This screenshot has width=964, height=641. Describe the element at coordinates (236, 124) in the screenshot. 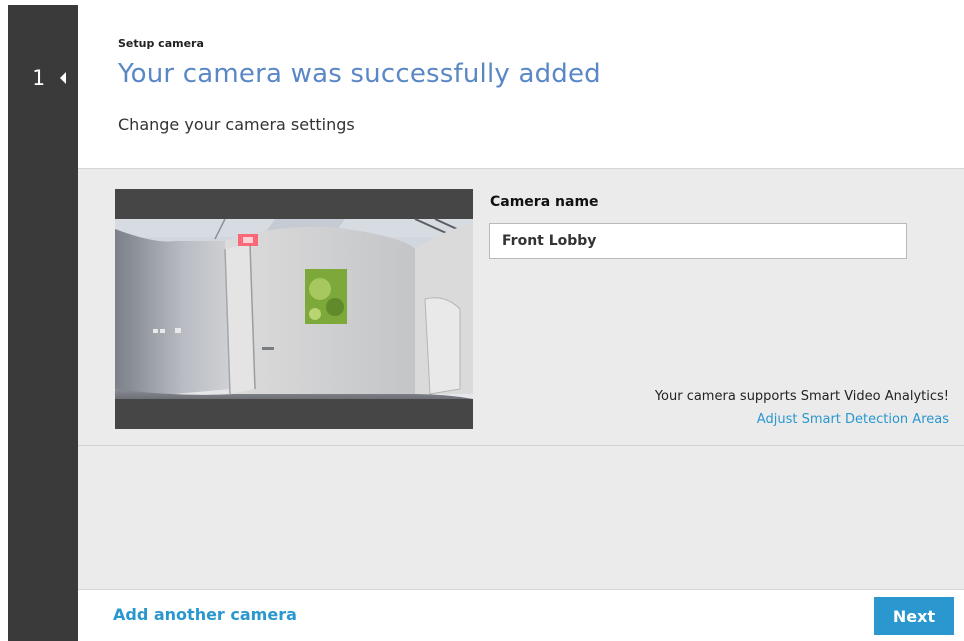

I see `page-subtitle: Change your camera settings` at that location.